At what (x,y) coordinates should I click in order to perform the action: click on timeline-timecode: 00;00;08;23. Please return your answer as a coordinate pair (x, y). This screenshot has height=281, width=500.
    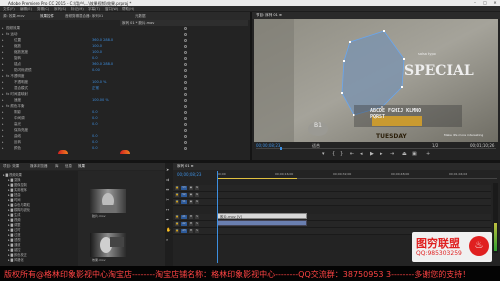
    Looking at the image, I should click on (189, 174).